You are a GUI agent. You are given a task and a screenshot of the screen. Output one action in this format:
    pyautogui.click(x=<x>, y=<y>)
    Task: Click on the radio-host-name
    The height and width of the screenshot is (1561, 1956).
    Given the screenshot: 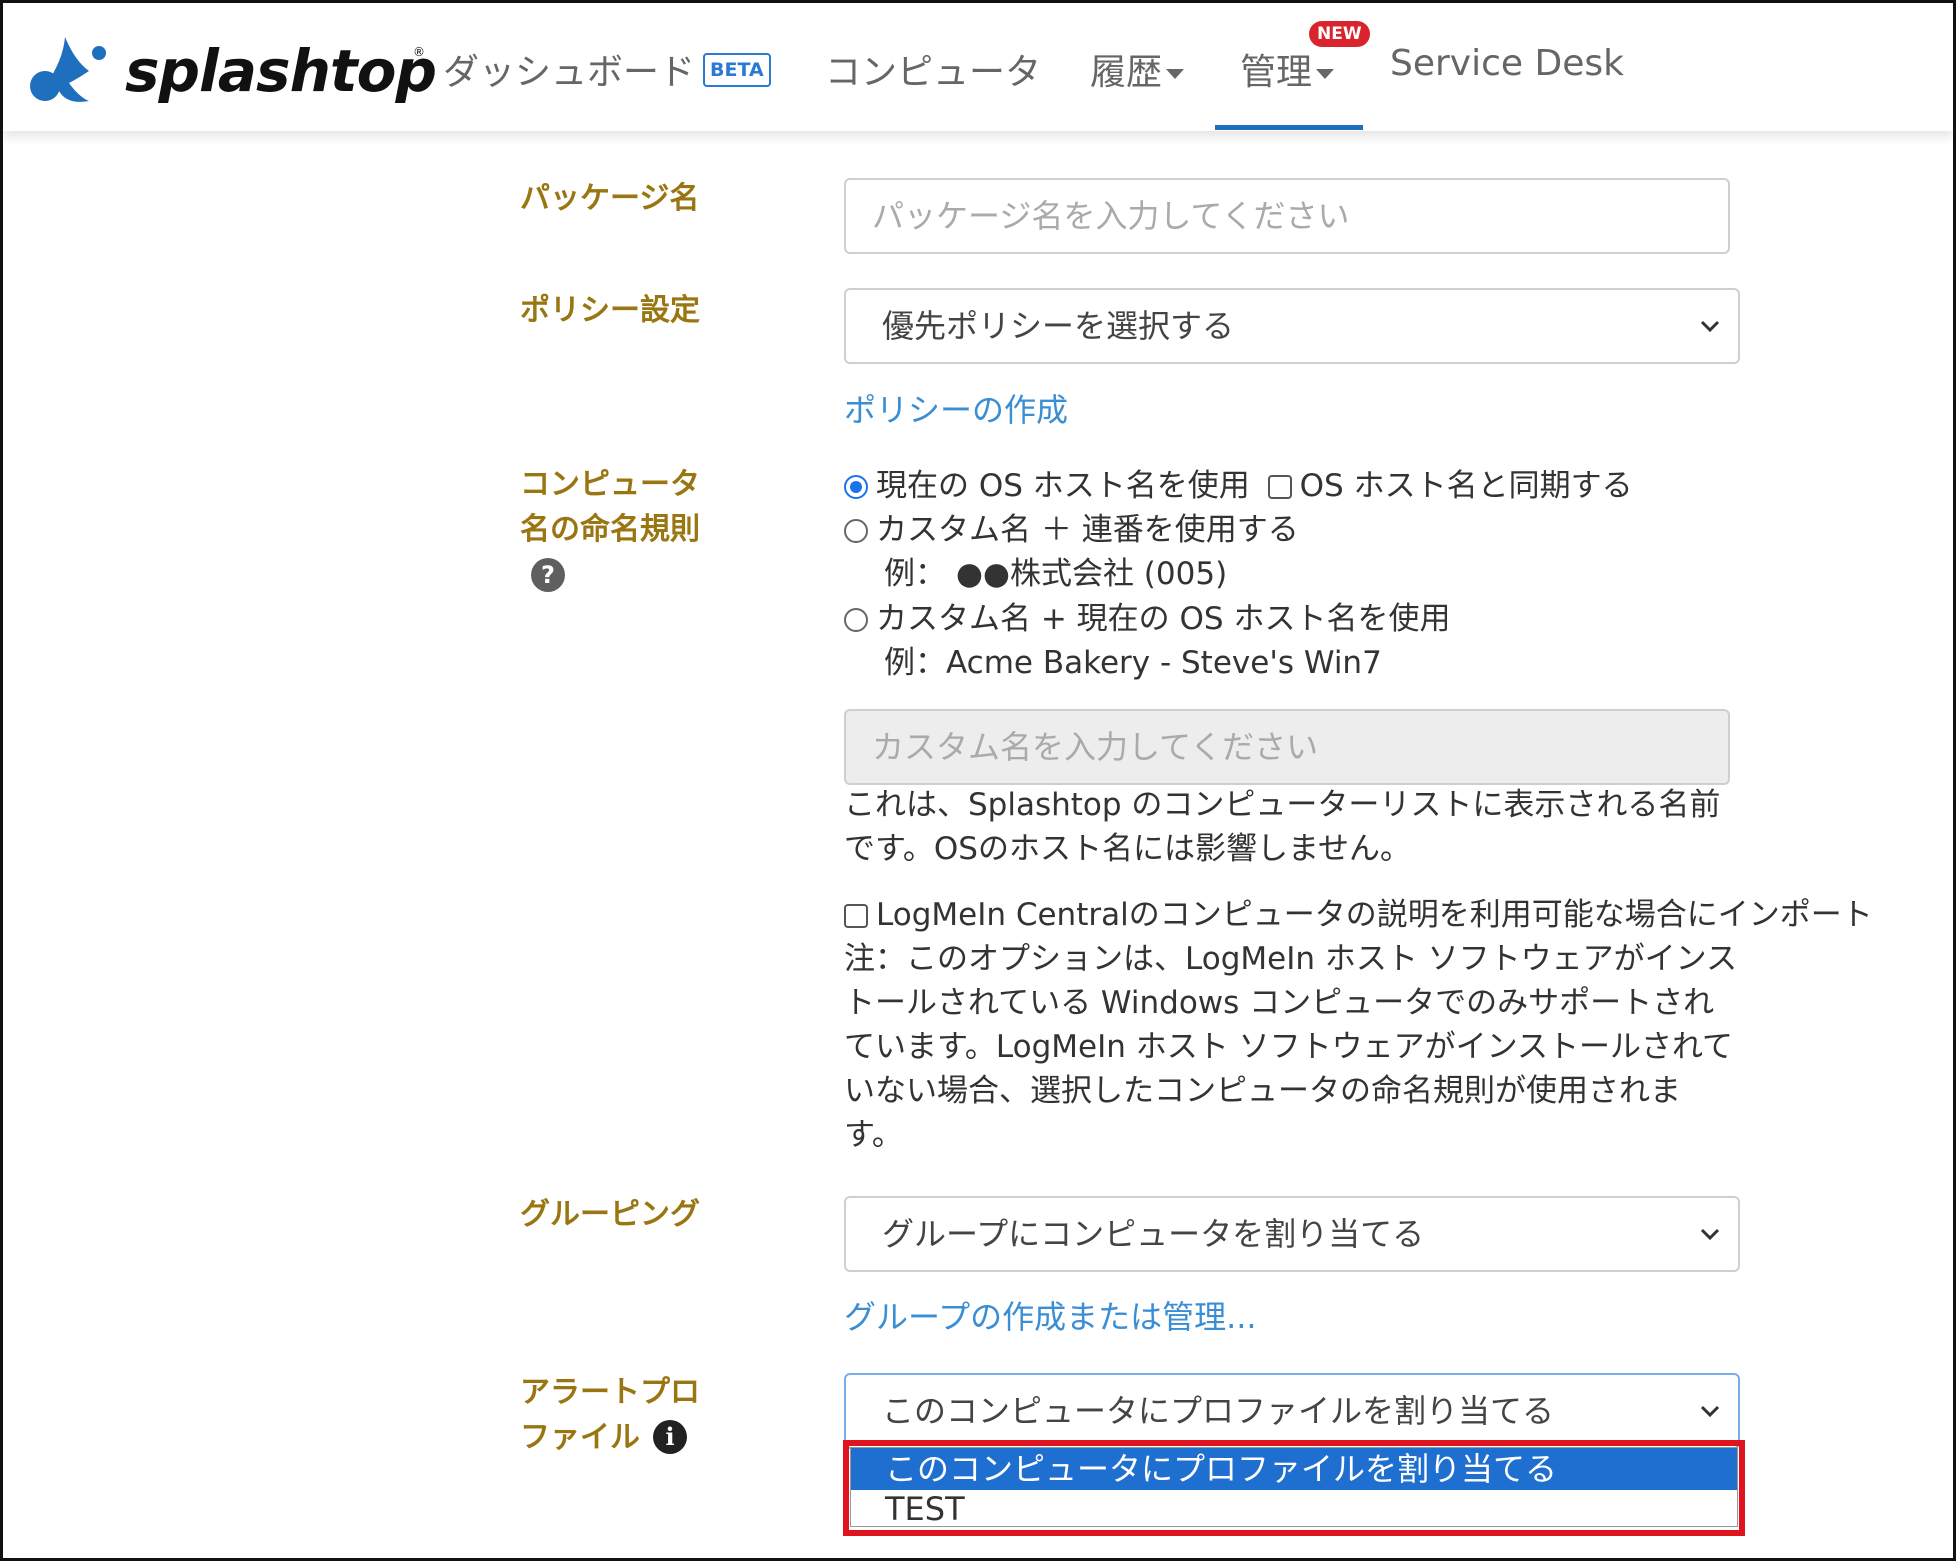 What is the action you would take?
    pyautogui.click(x=856, y=487)
    